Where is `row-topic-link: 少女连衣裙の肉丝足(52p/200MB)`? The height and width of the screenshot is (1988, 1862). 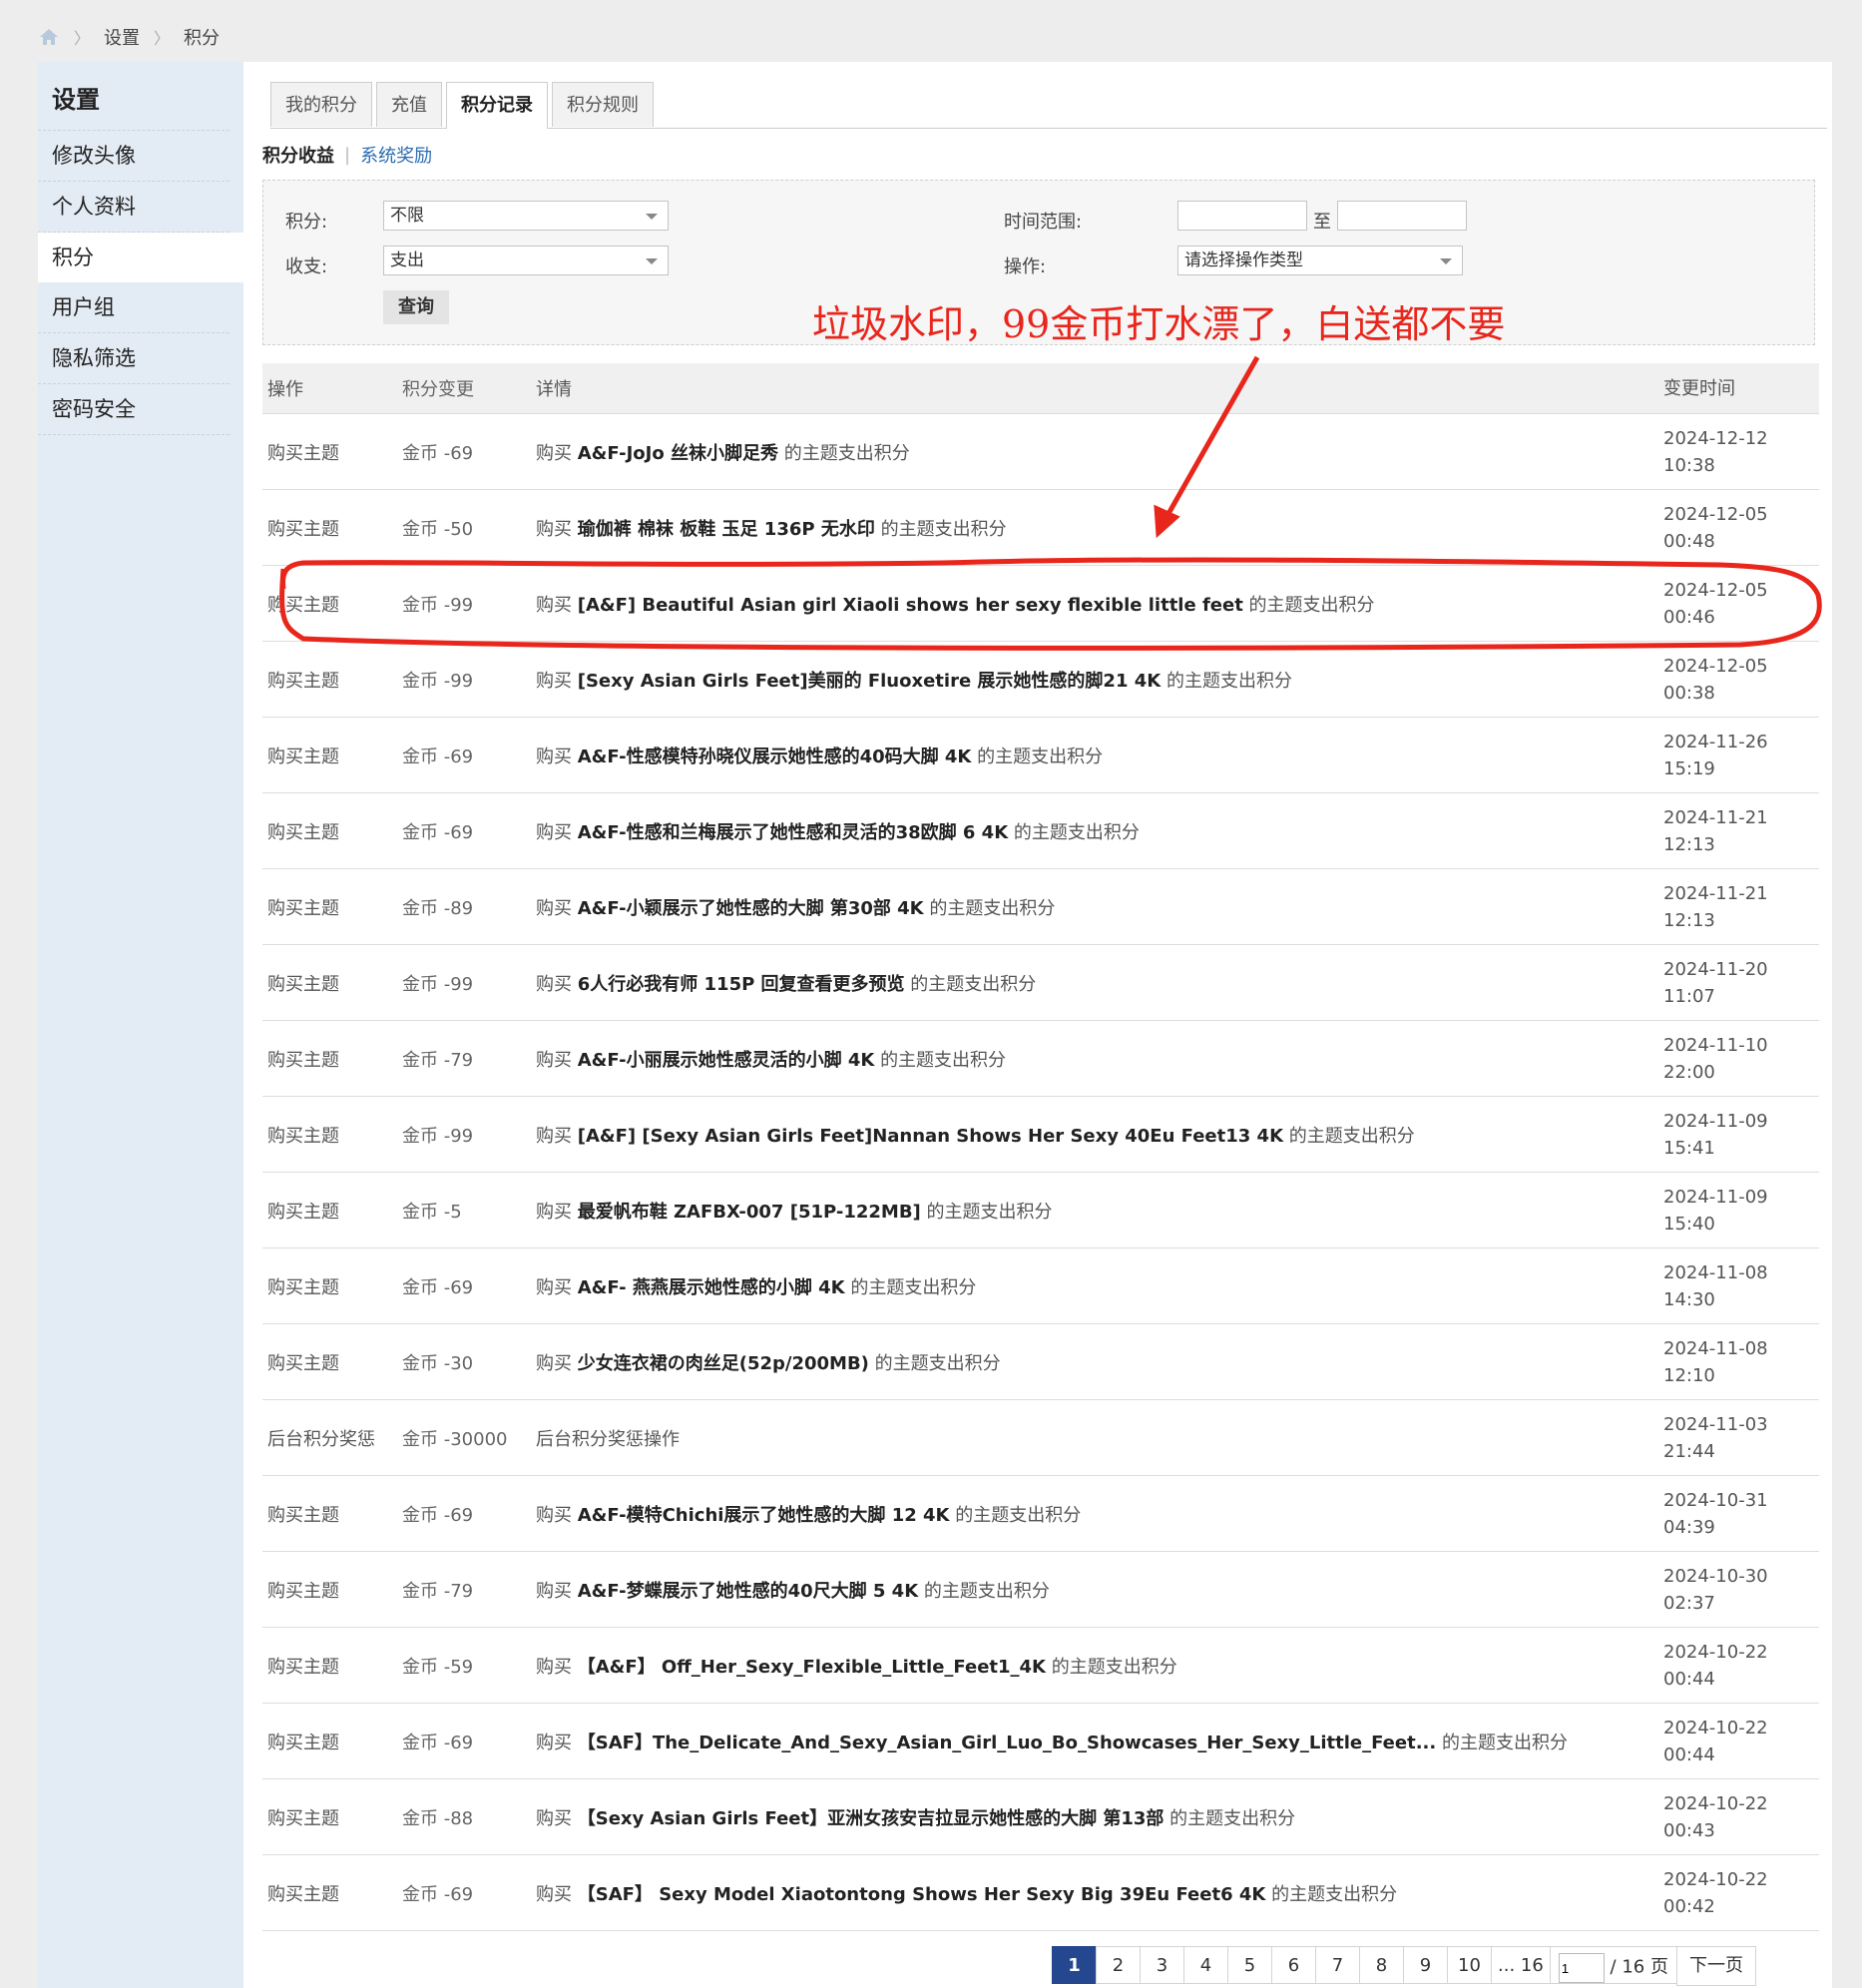 row-topic-link: 少女连衣裙の肉丝足(52p/200MB) is located at coordinates (723, 1363).